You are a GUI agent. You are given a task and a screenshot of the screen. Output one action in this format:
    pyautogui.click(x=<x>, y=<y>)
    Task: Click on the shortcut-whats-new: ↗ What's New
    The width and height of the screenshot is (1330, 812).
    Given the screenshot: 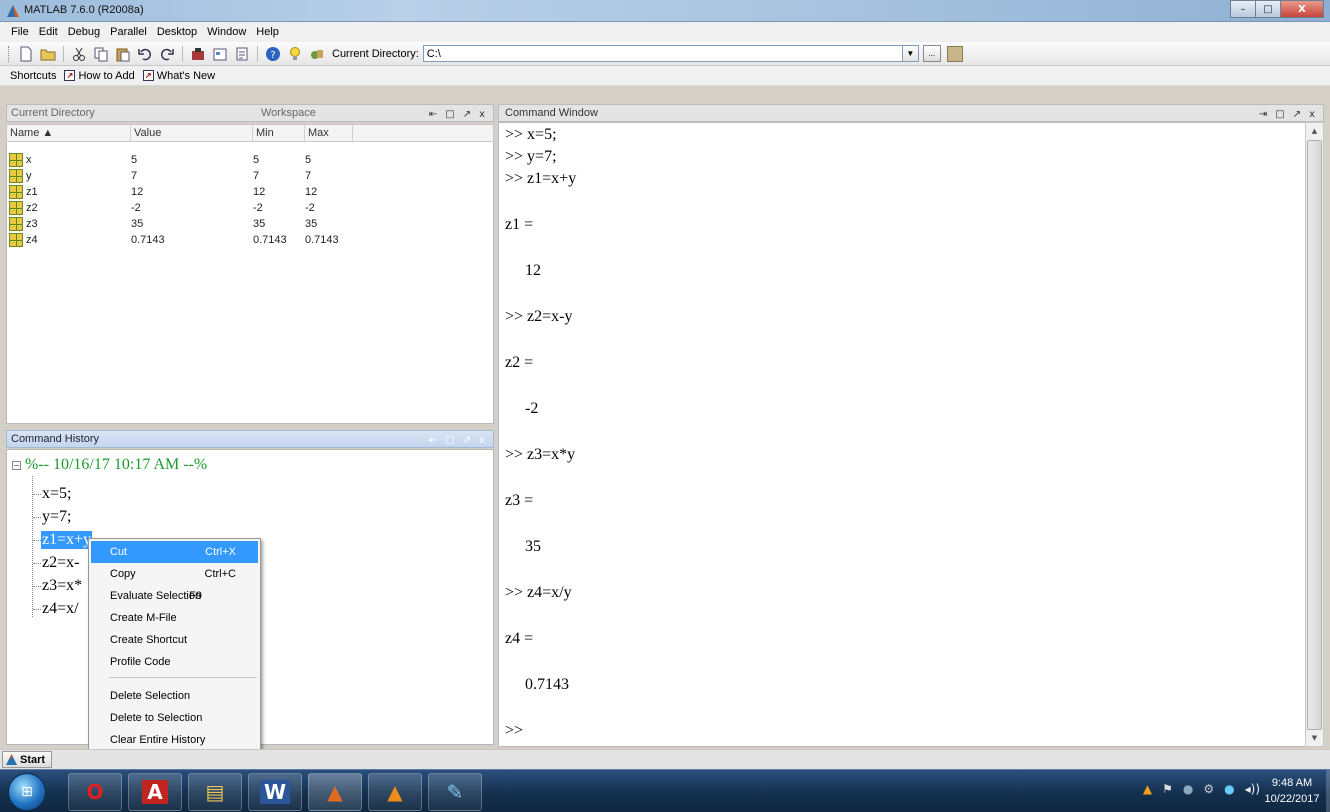 What is the action you would take?
    pyautogui.click(x=178, y=76)
    